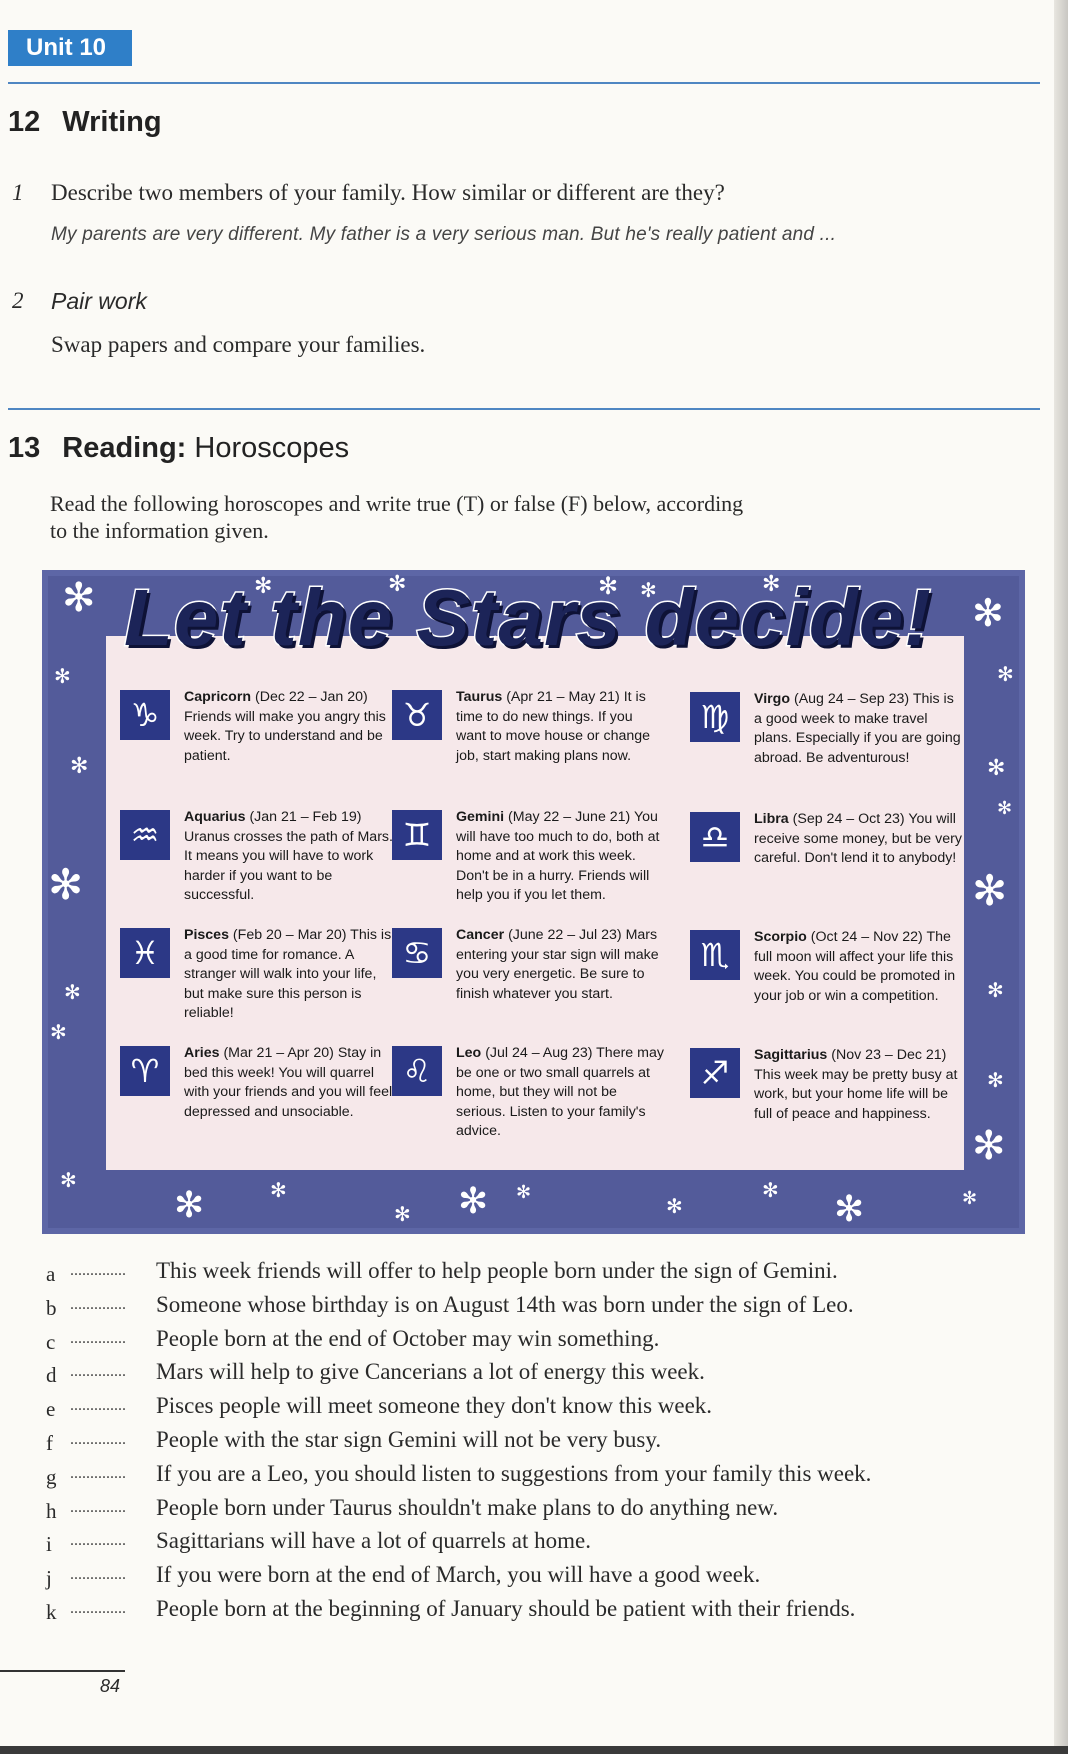 The width and height of the screenshot is (1068, 1754). I want to click on taurus-icon: ♉, so click(417, 715).